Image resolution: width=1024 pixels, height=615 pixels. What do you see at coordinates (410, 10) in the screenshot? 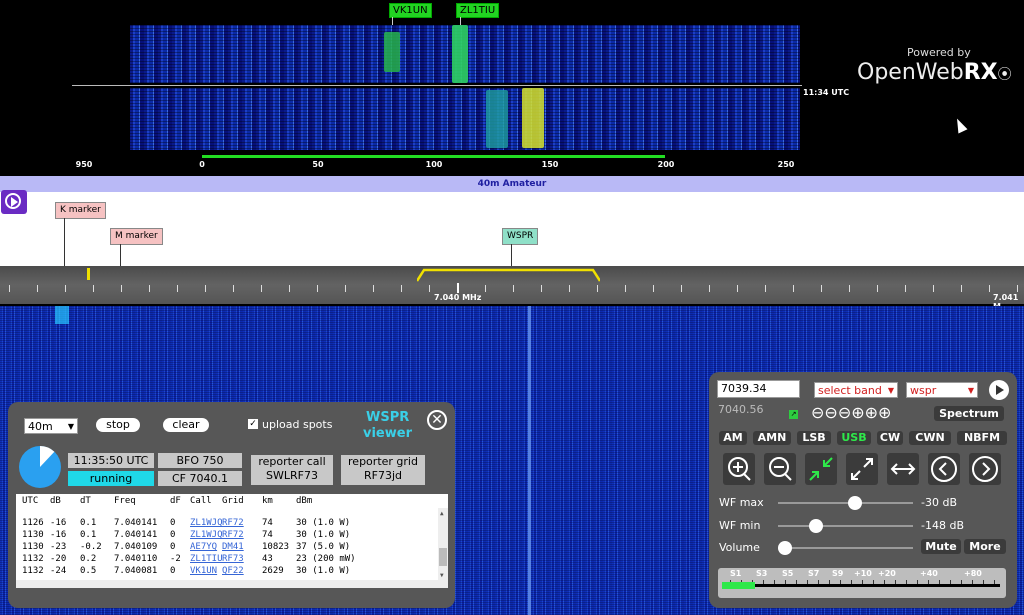
I see `callsign-label-vk1un: VK1UN` at bounding box center [410, 10].